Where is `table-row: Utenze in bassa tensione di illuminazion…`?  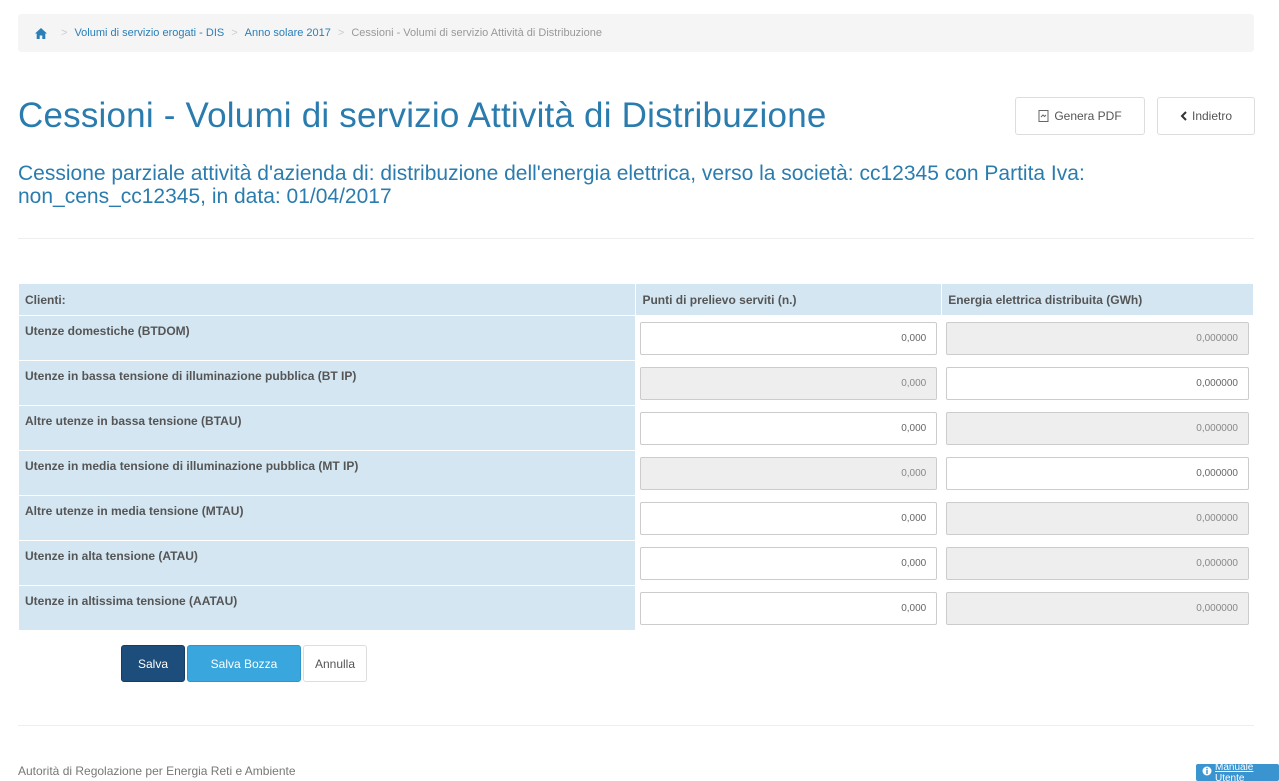
table-row: Utenze in bassa tensione di illuminazion… is located at coordinates (635, 383).